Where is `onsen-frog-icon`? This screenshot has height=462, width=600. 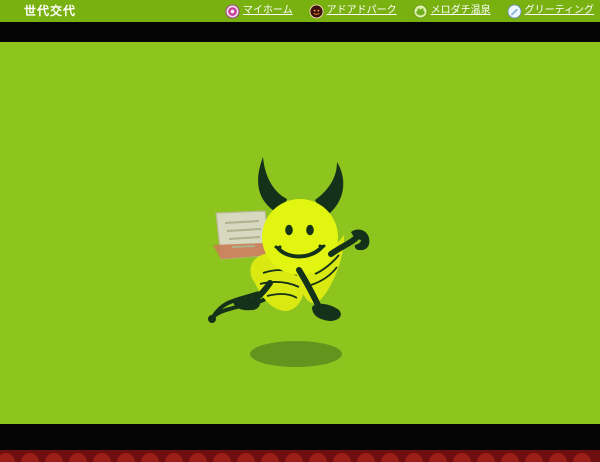 onsen-frog-icon is located at coordinates (420, 11).